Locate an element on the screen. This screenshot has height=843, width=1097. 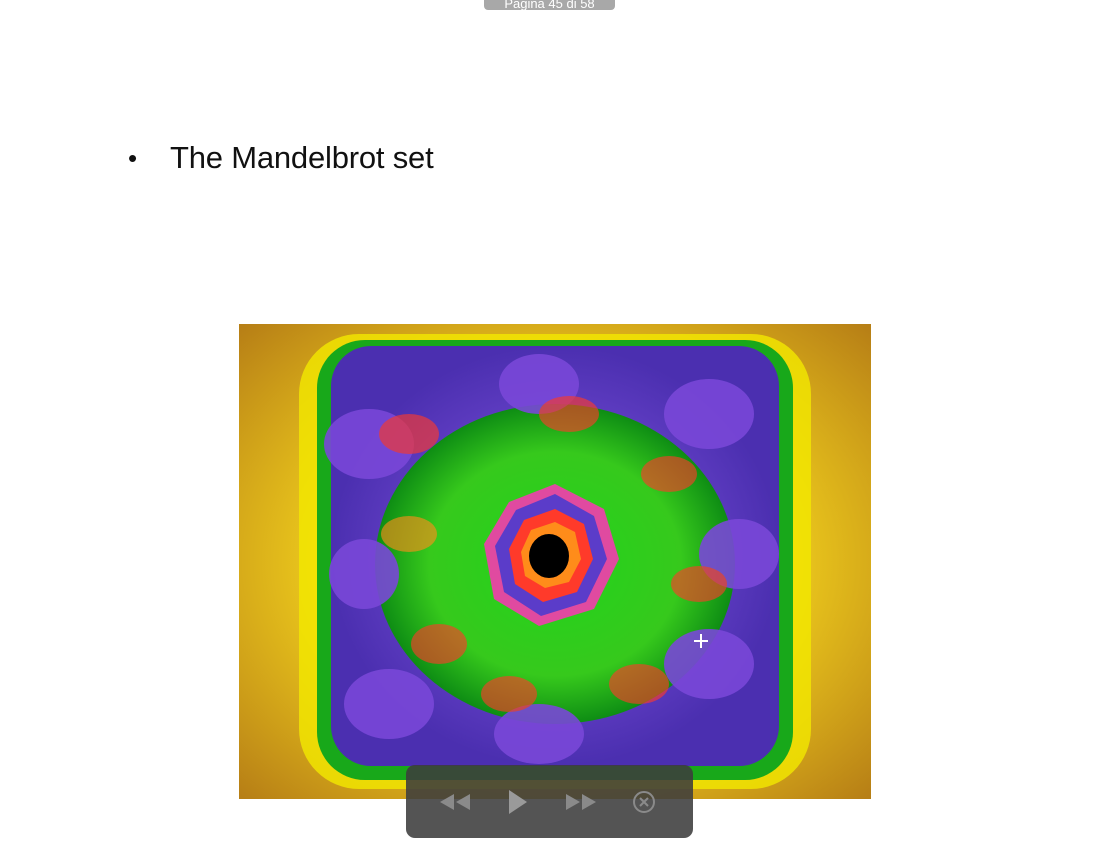
rewind-button is located at coordinates (455, 802).